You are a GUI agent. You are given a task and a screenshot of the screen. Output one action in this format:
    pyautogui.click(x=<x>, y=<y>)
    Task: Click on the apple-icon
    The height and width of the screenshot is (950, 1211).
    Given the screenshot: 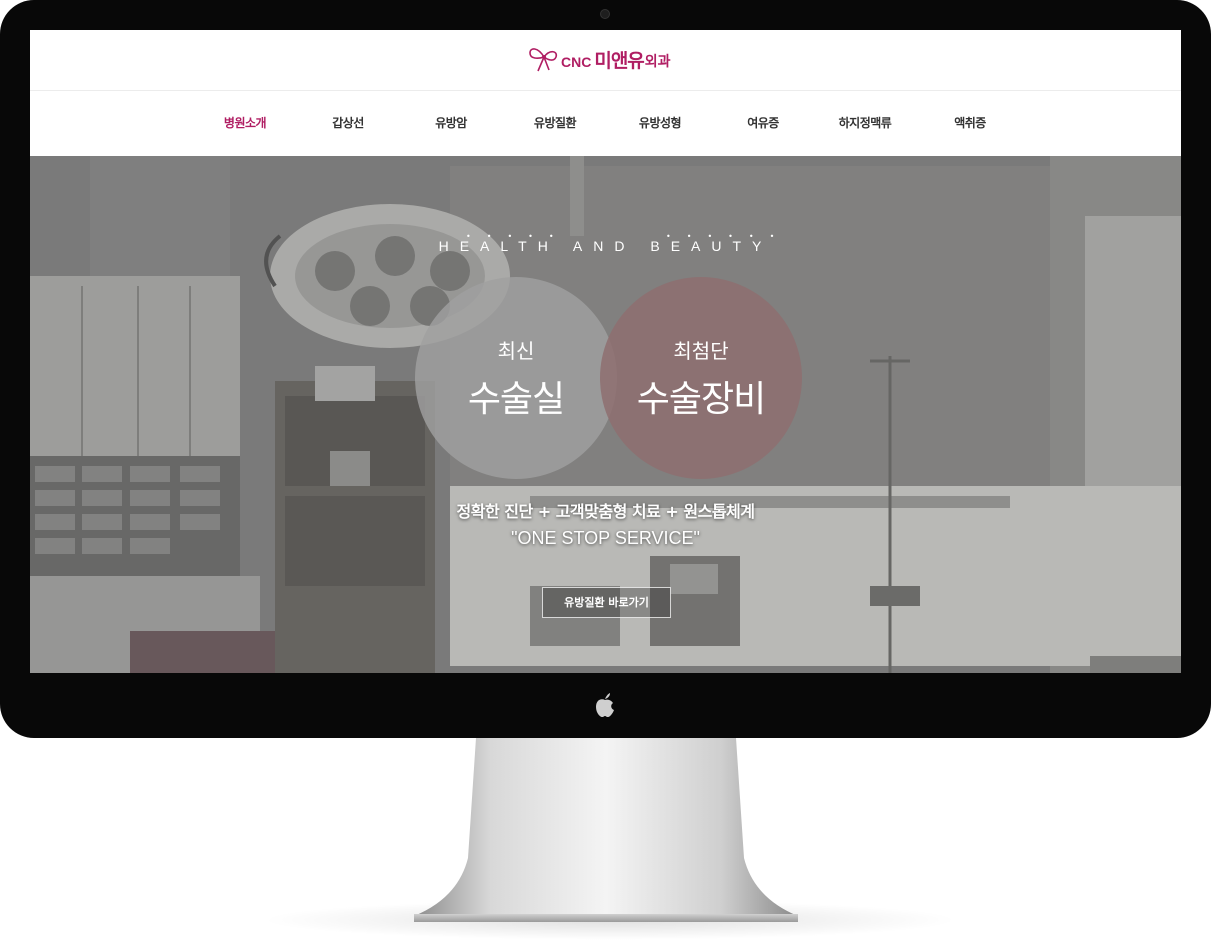 What is the action you would take?
    pyautogui.click(x=605, y=705)
    